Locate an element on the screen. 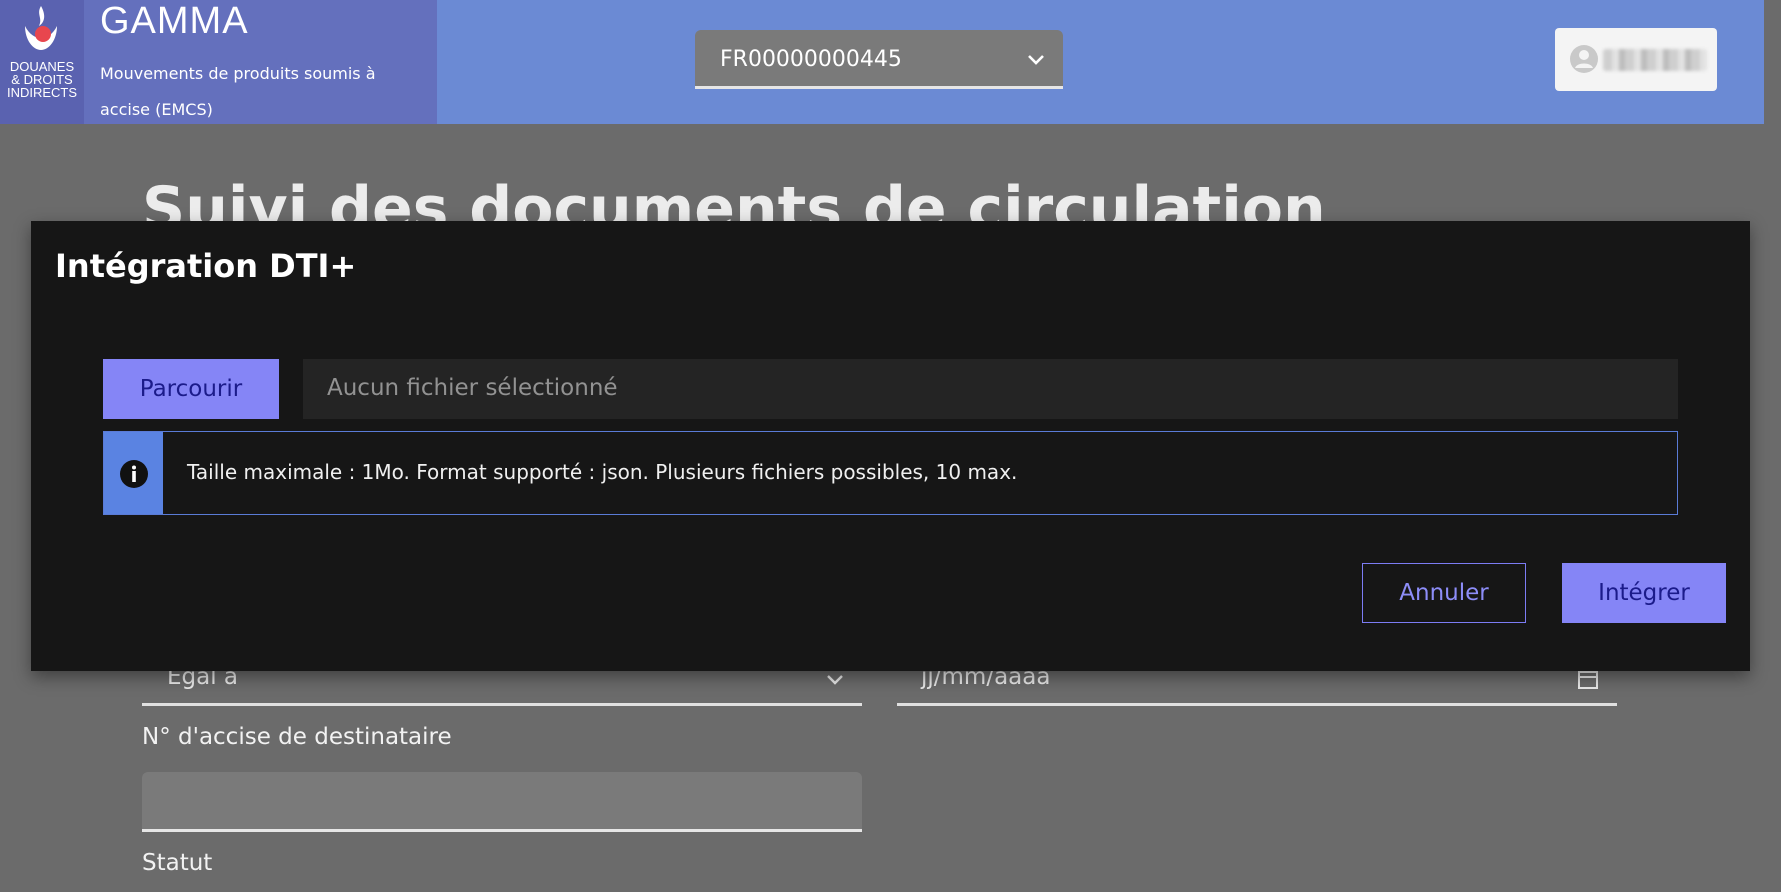 Image resolution: width=1781 pixels, height=892 pixels. file-name-field: Aucun fichier sélectionné is located at coordinates (990, 389).